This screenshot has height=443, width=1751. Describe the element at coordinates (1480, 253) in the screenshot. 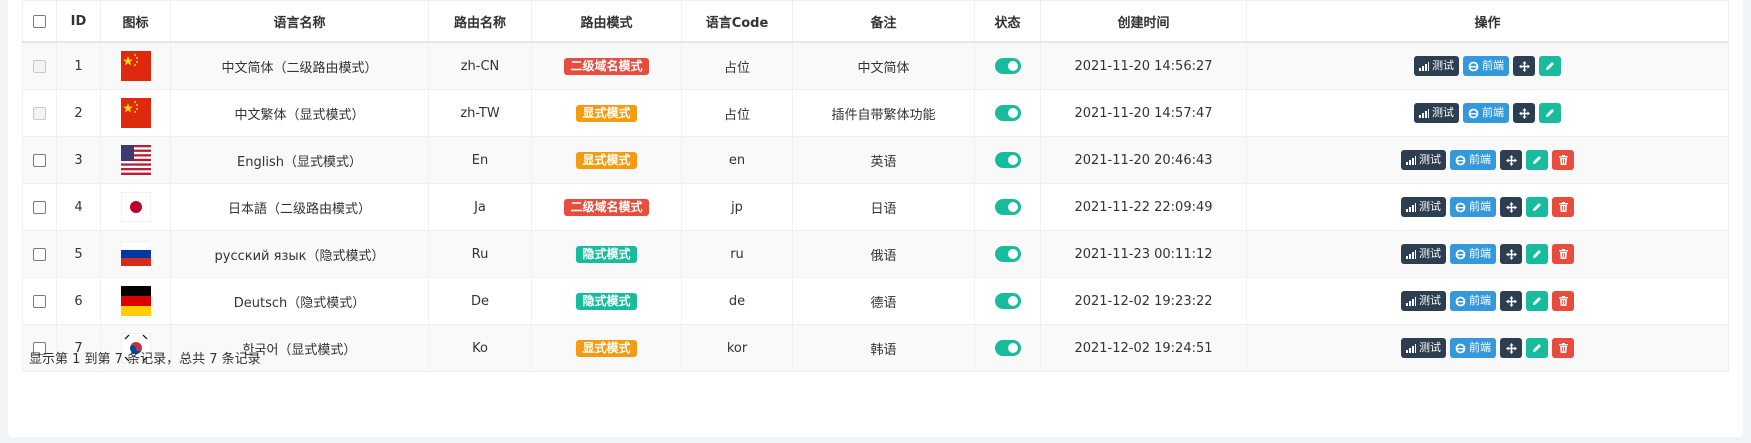

I see `frontend-button-label: 前端` at that location.